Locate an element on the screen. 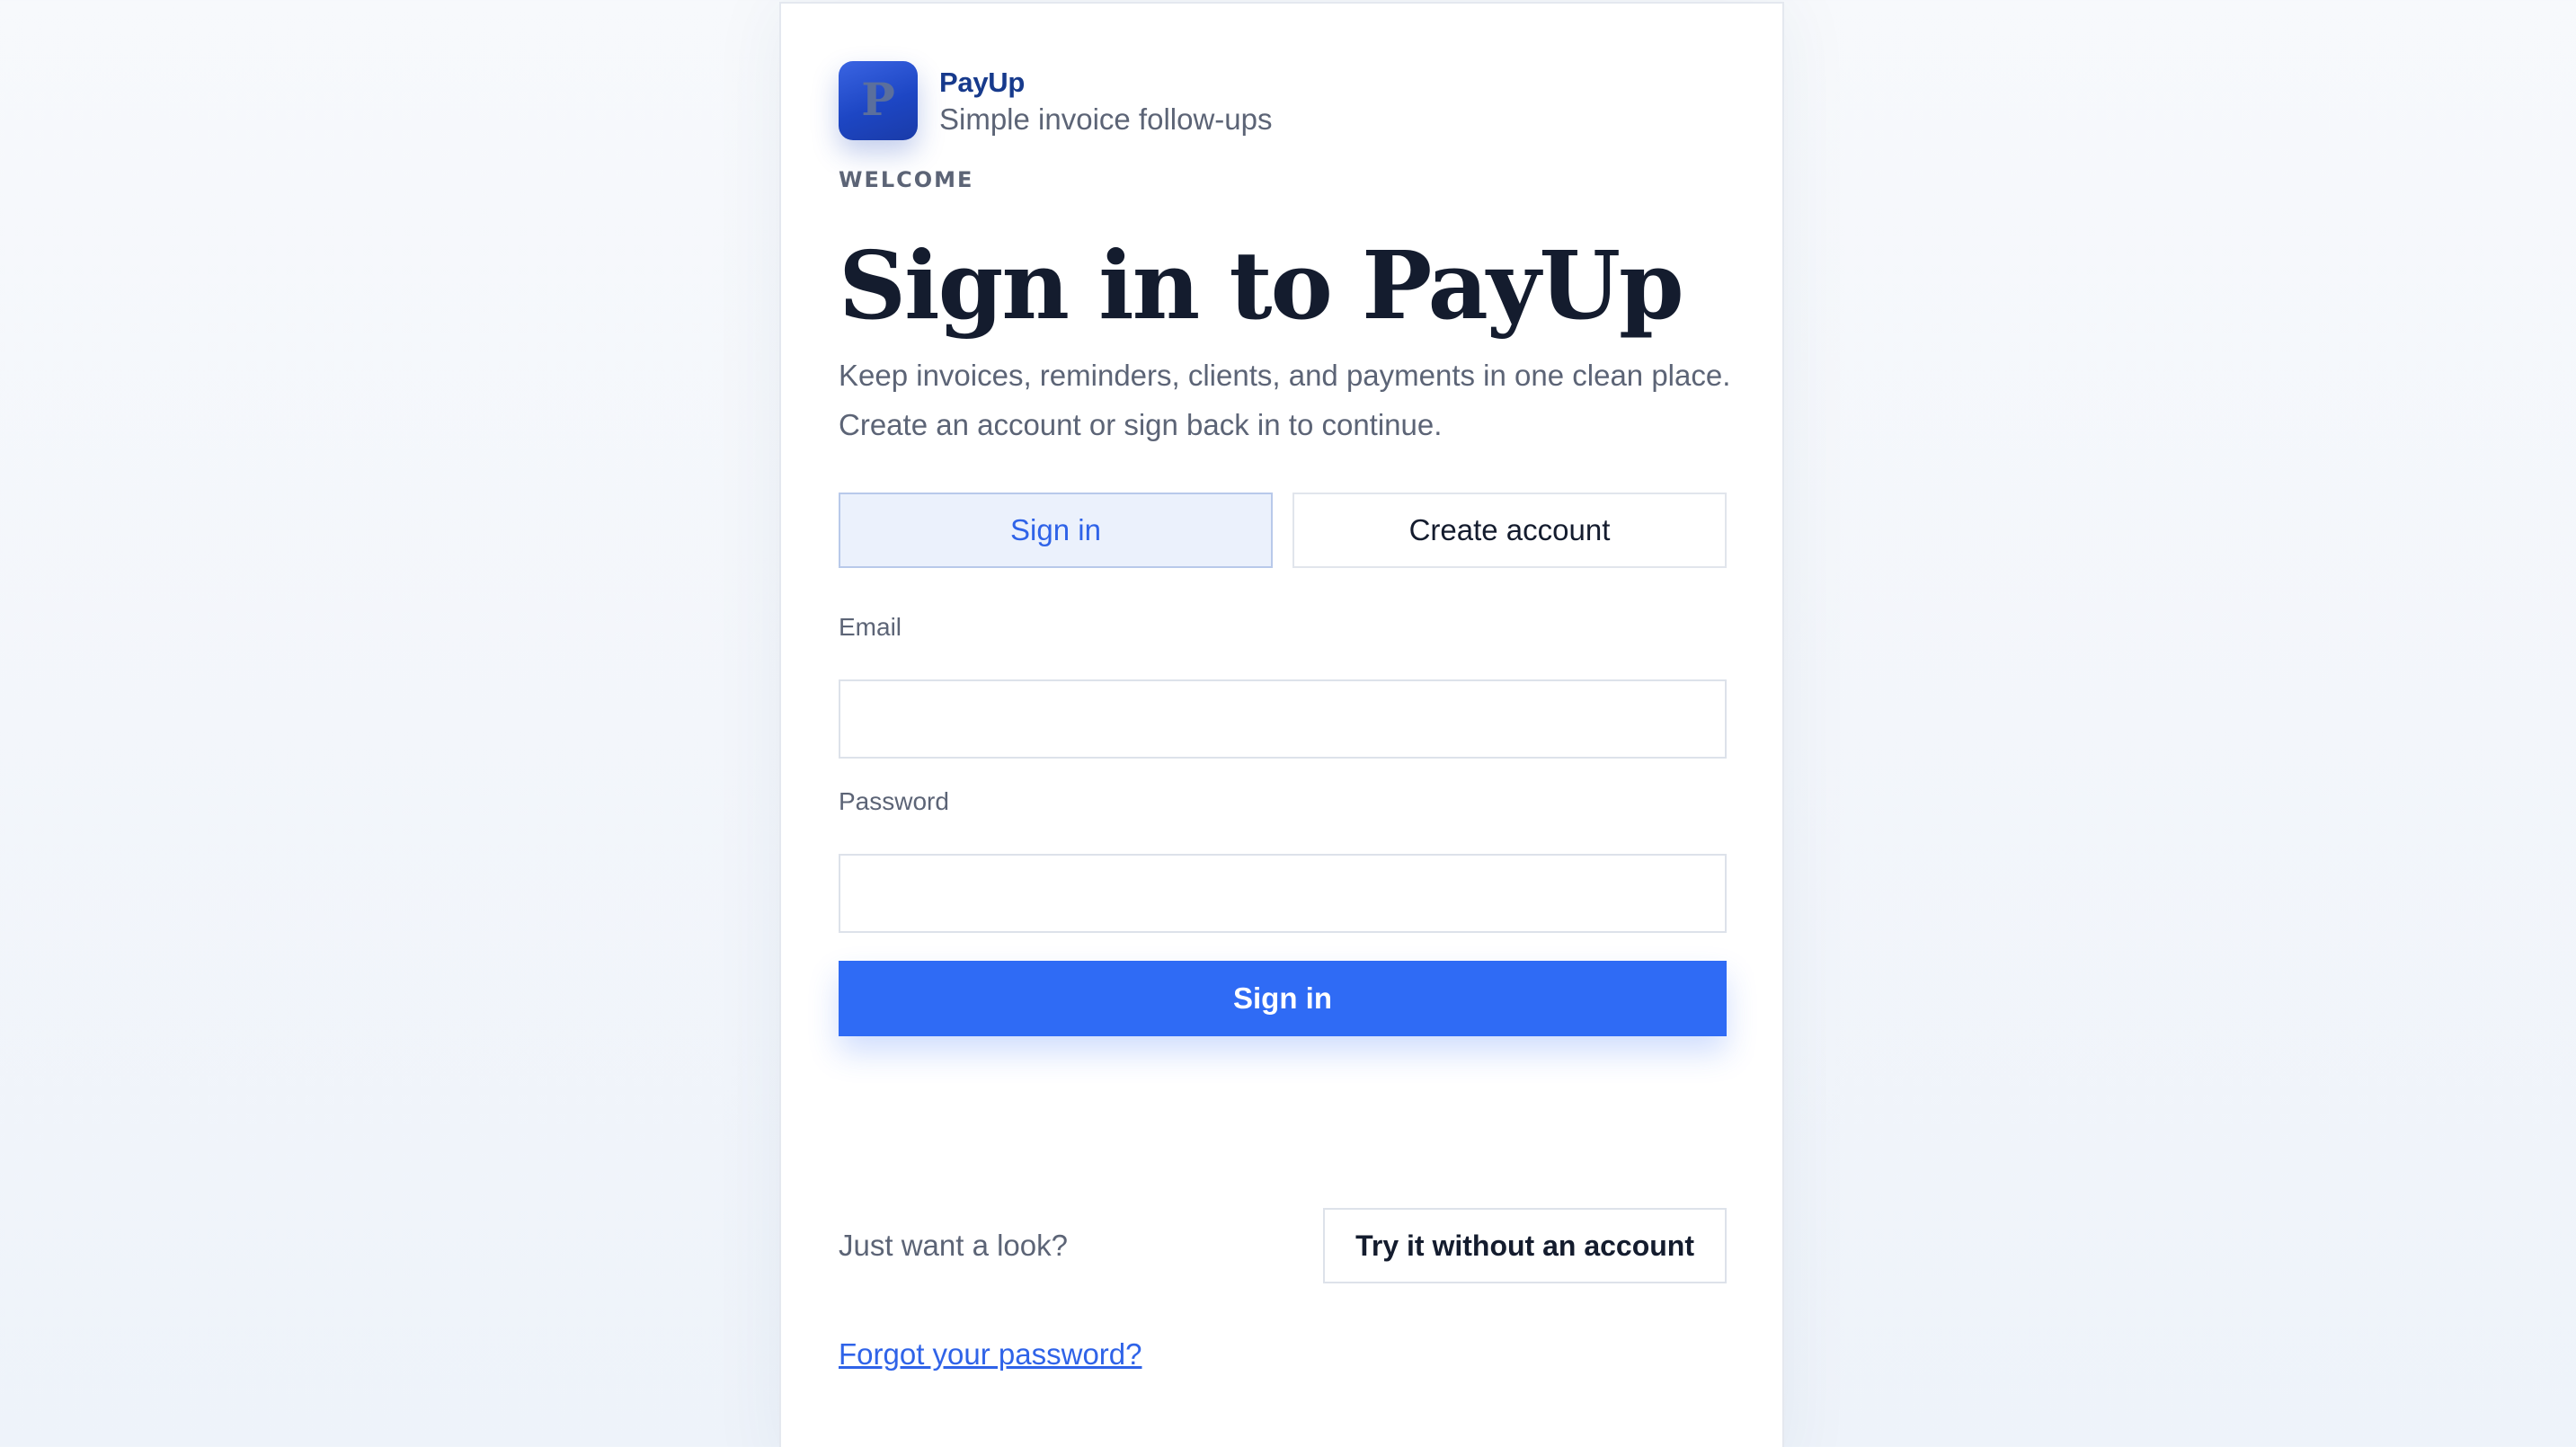 The height and width of the screenshot is (1447, 2576). password-field is located at coordinates (1283, 893).